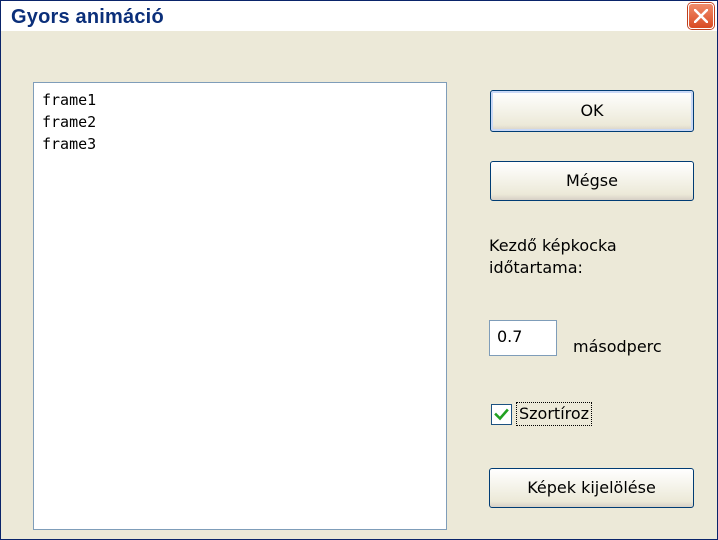 This screenshot has height=540, width=718. What do you see at coordinates (617, 346) in the screenshot?
I see `seconds-label: másodperc` at bounding box center [617, 346].